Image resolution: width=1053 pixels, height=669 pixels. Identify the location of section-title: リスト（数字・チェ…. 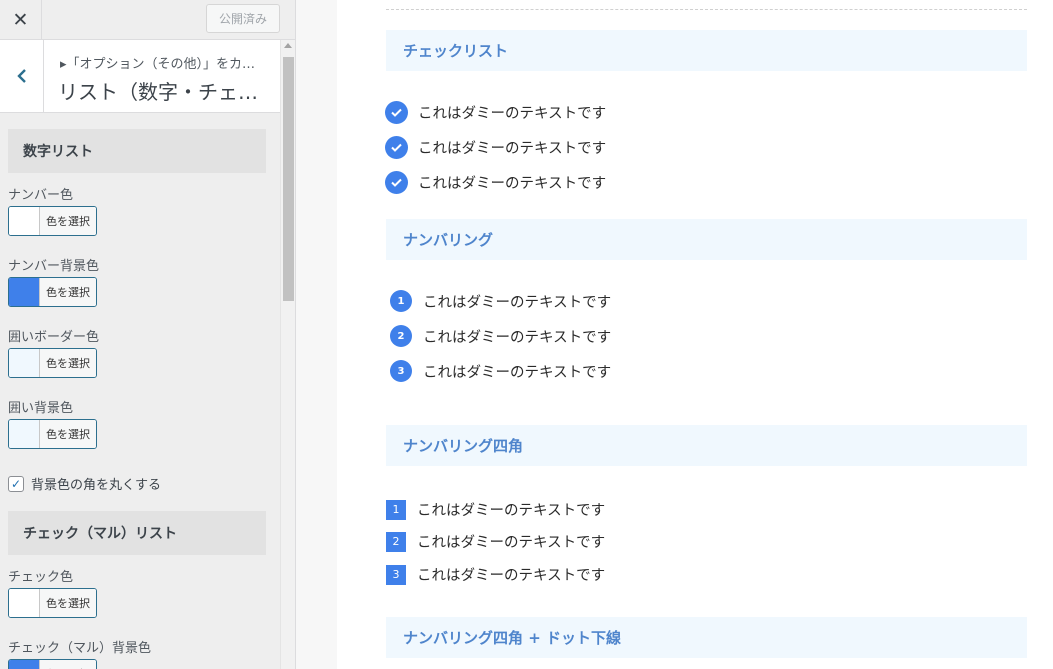
(158, 92).